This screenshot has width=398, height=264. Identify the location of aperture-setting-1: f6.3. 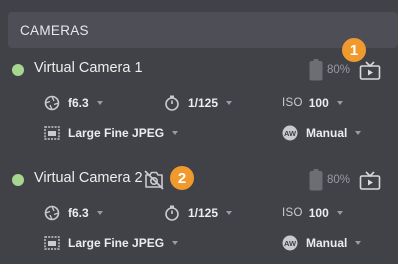
(73, 103).